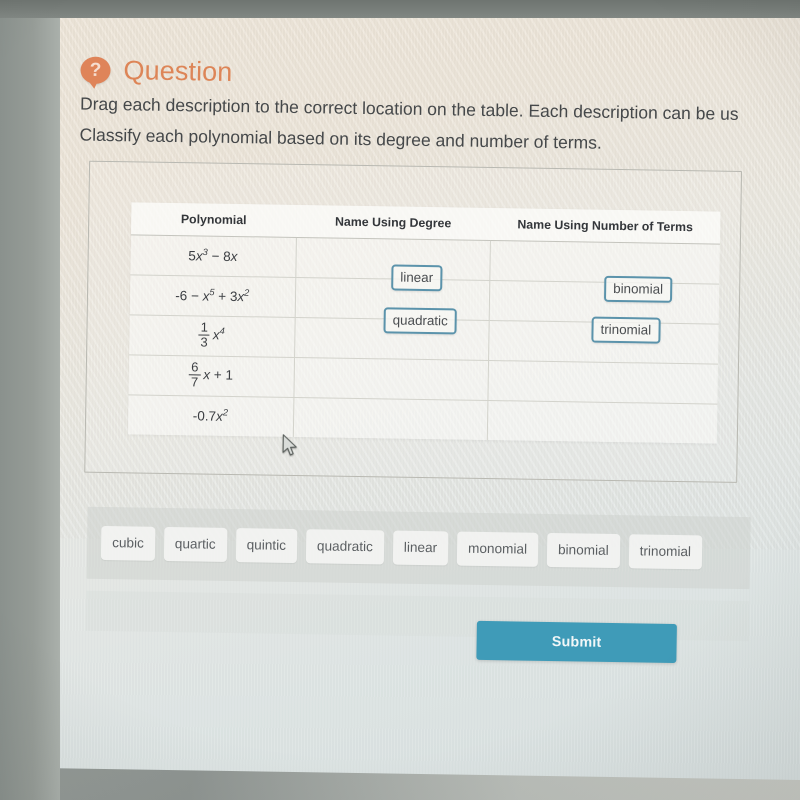 Image resolution: width=800 pixels, height=800 pixels. I want to click on column-header-name-degree: Name Using Degree, so click(393, 222).